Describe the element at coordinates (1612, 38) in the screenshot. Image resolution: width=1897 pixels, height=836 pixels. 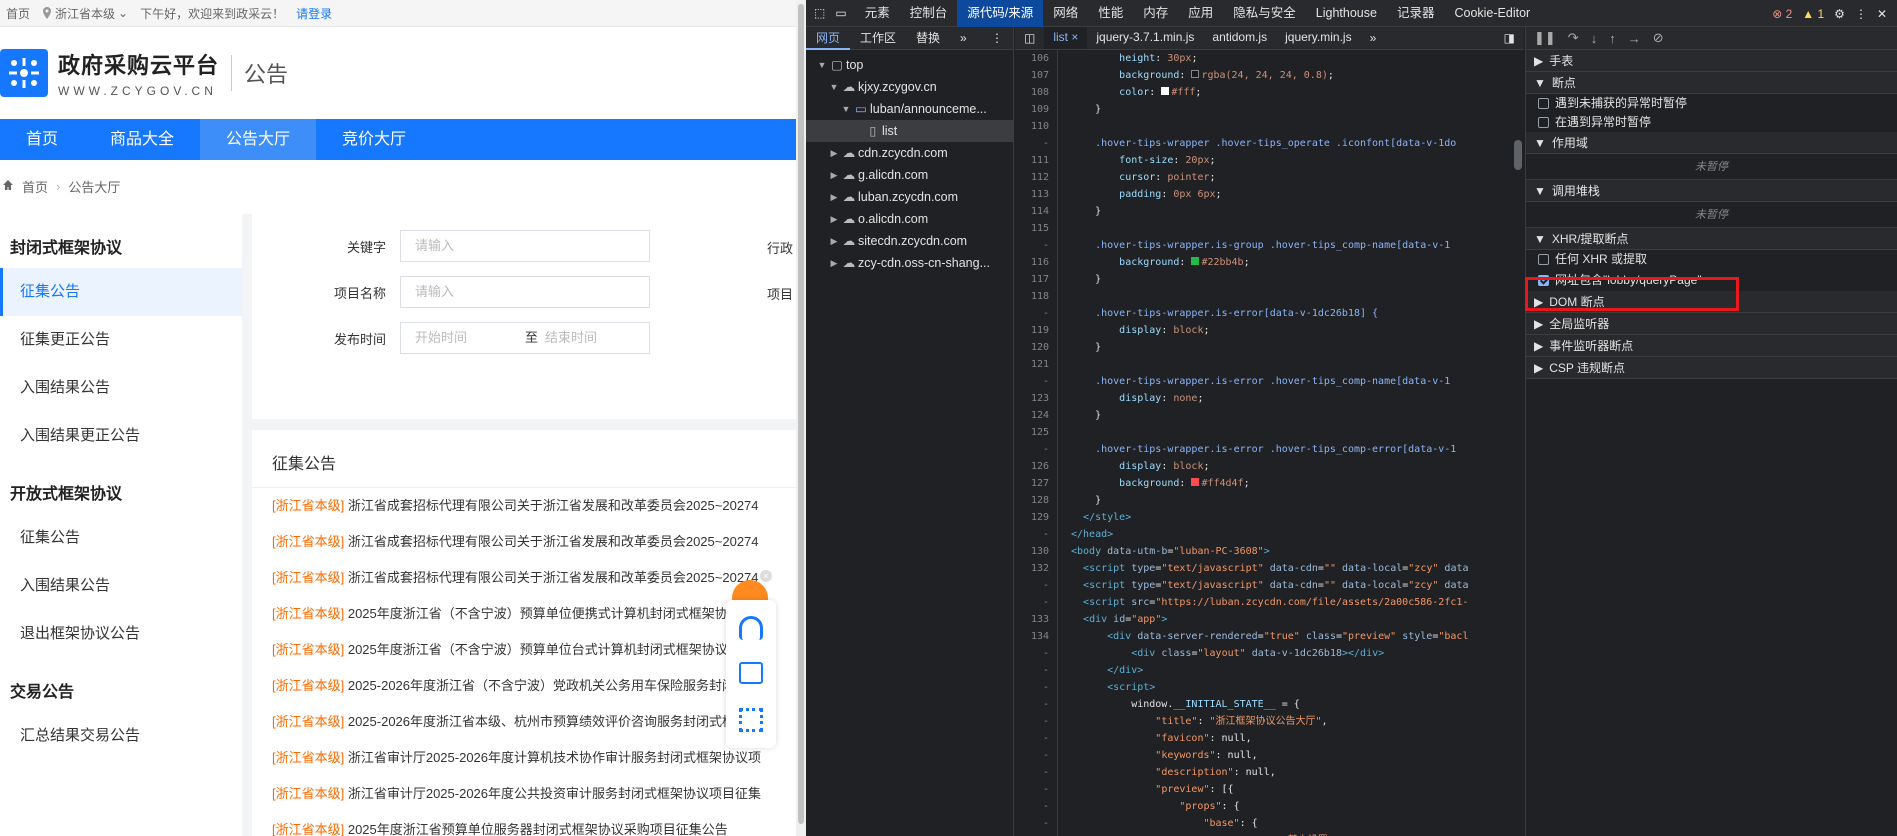
I see `step-out-icon: ↑` at that location.